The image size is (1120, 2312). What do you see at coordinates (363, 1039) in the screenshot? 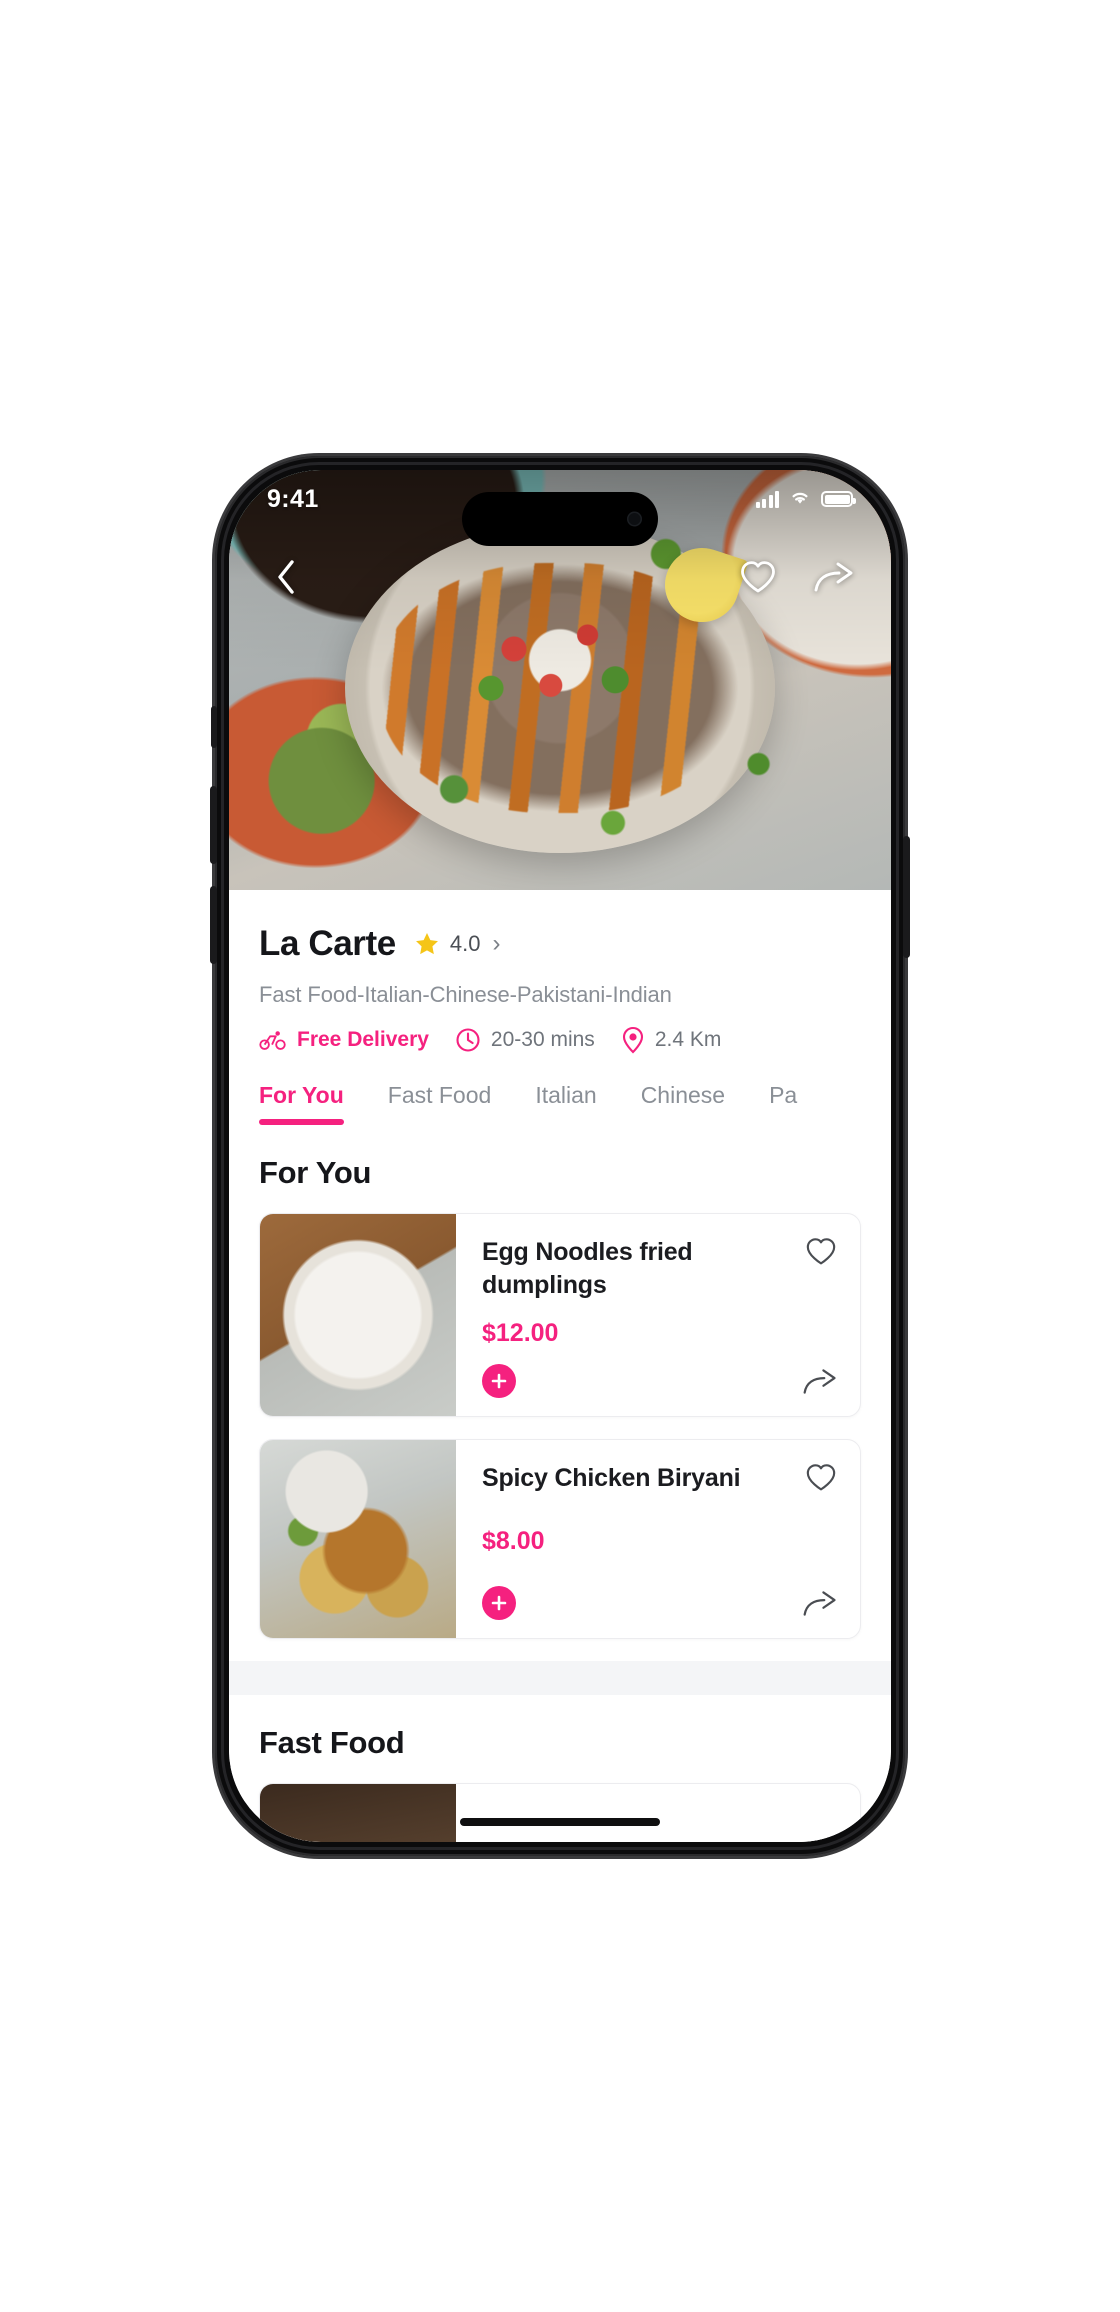
I see `delivery-fee-label: Free Delivery` at bounding box center [363, 1039].